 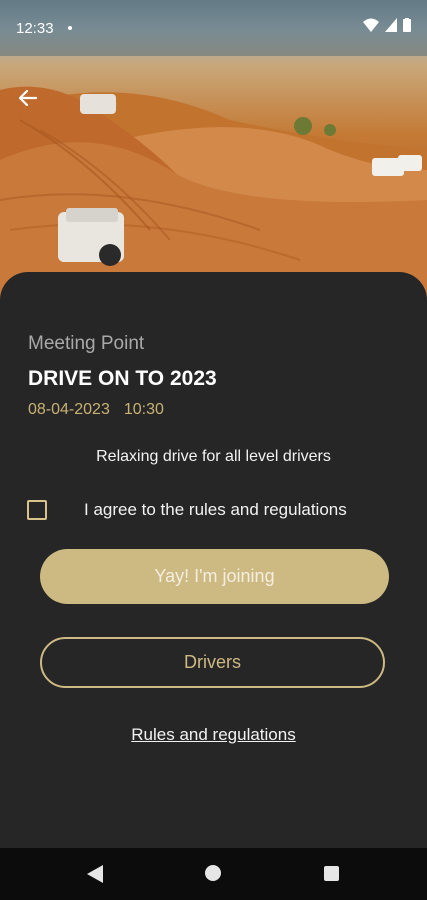 What do you see at coordinates (331, 873) in the screenshot?
I see `nav-recents-icon` at bounding box center [331, 873].